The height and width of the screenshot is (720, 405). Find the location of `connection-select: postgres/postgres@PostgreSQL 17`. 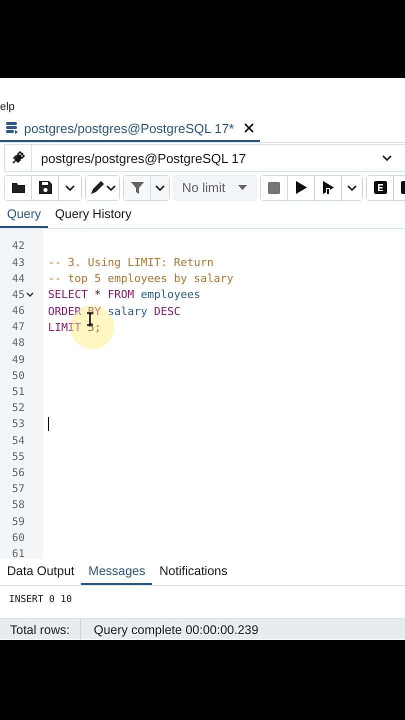

connection-select: postgres/postgres@PostgreSQL 17 is located at coordinates (204, 158).